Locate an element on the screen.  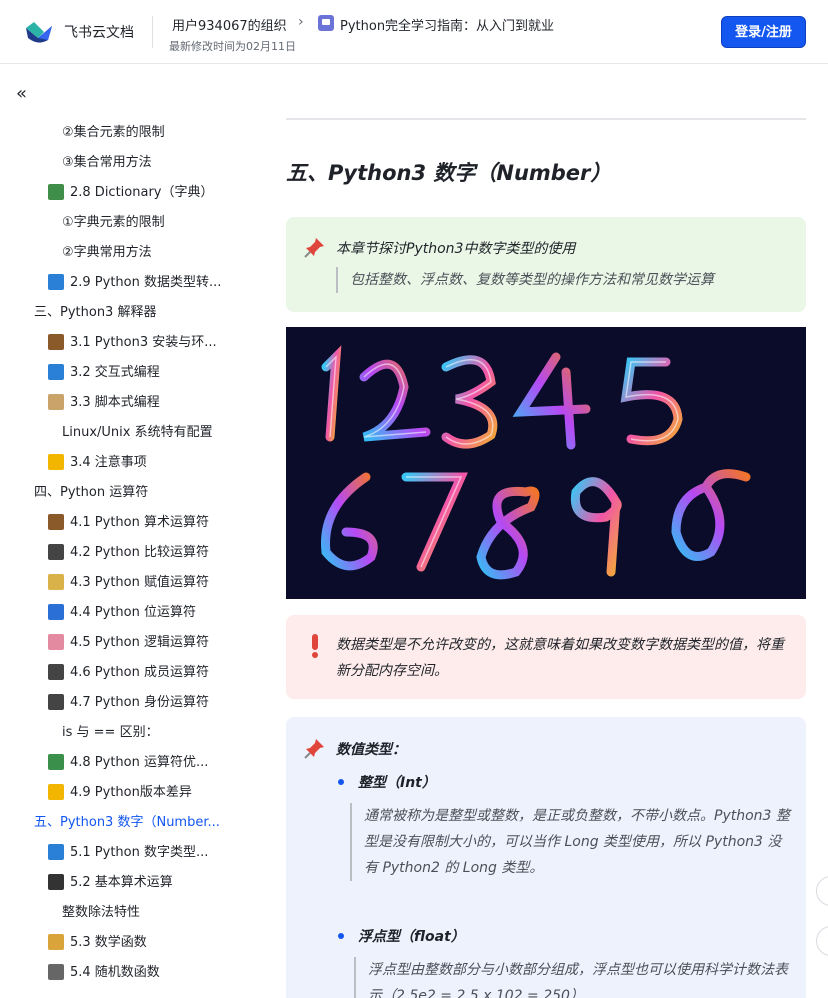
int-title: 整型（Int） is located at coordinates (397, 783).